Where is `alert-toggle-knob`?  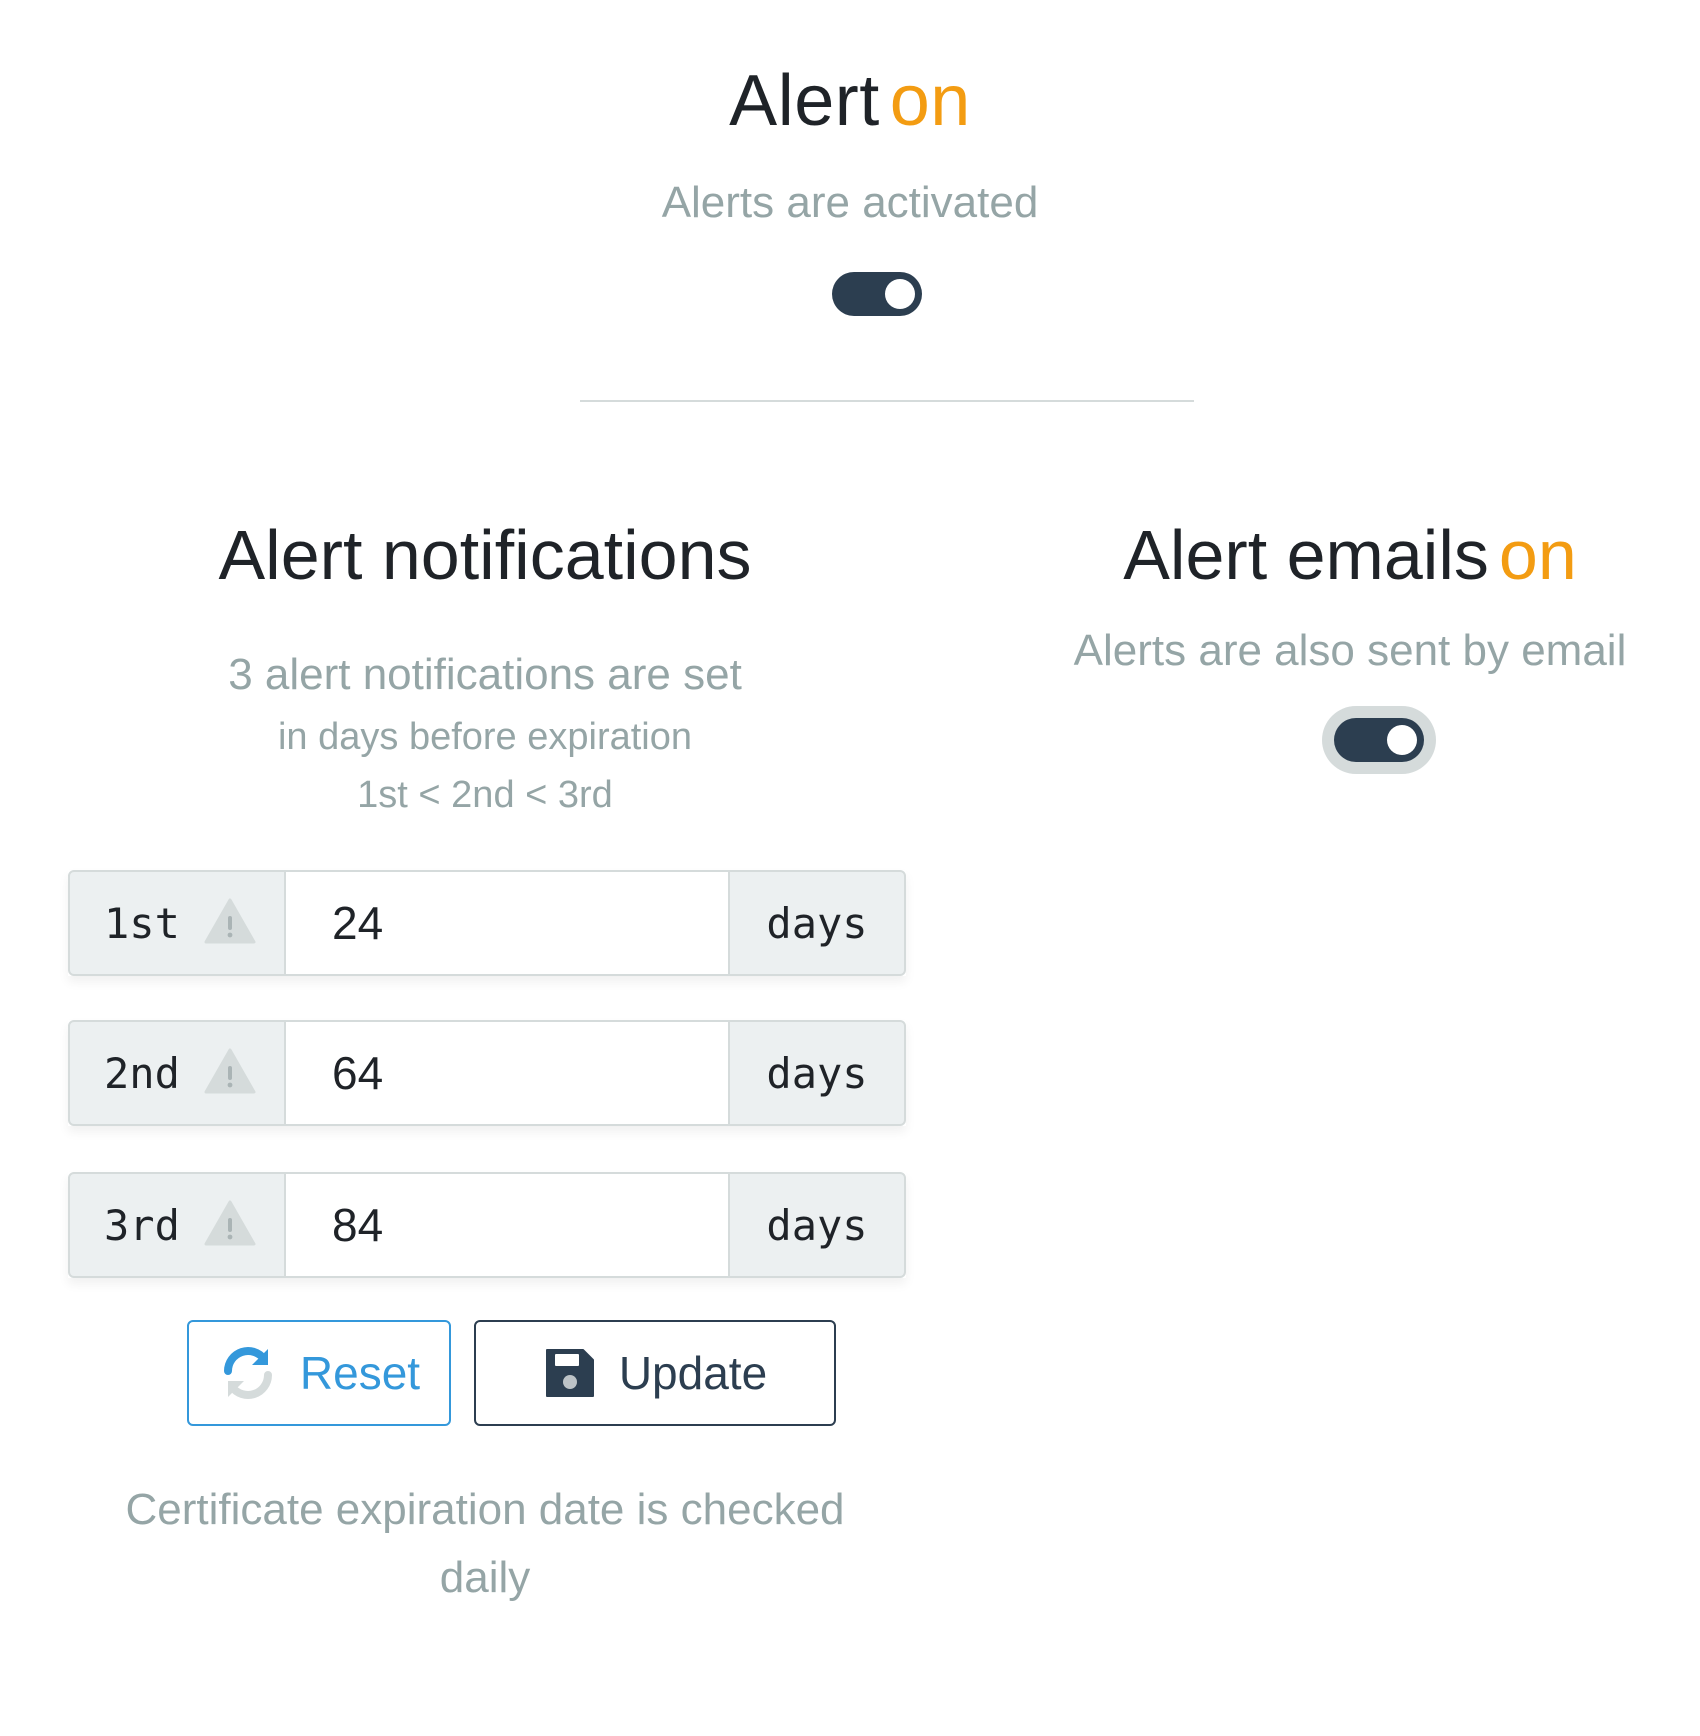 alert-toggle-knob is located at coordinates (900, 294).